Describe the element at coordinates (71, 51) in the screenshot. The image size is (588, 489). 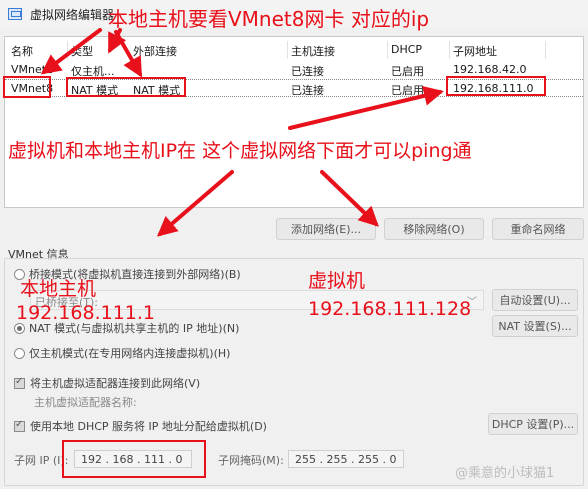
I see `arrow-to-vmnet8` at that location.